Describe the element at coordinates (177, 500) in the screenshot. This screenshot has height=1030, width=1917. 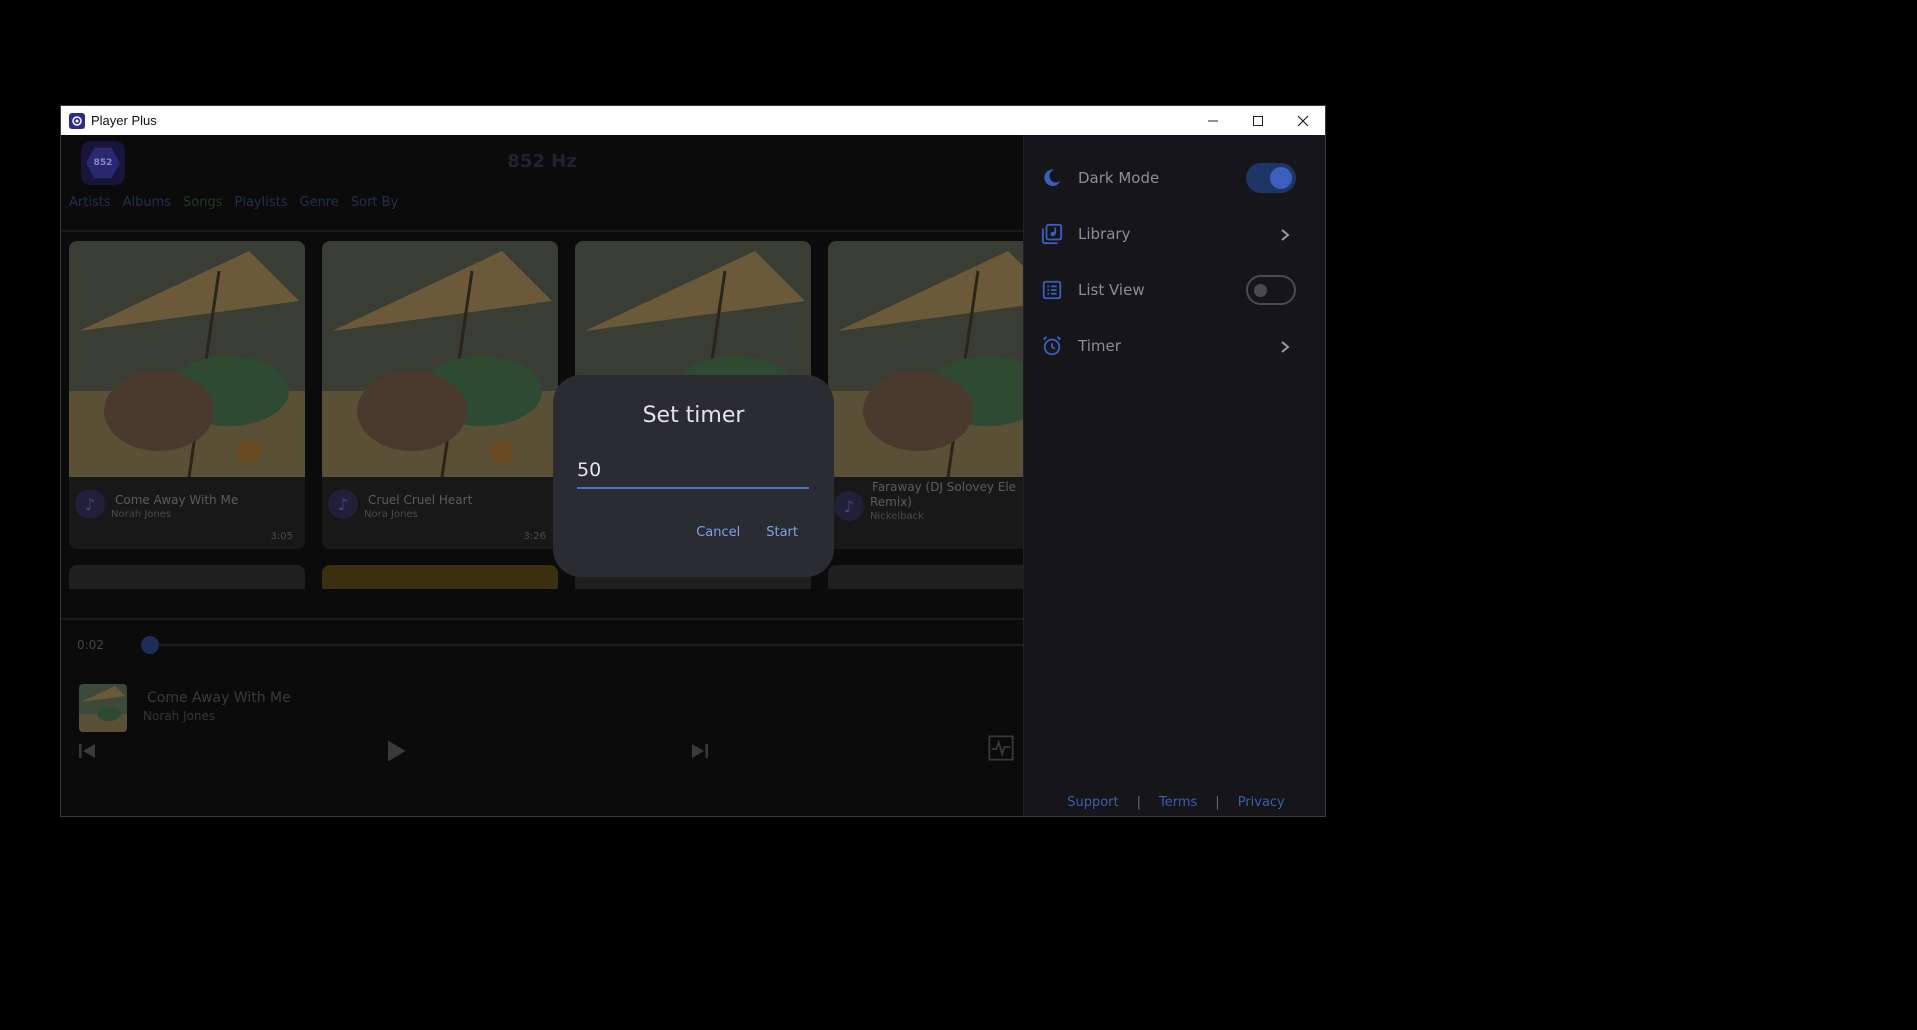
I see `song-title: Come Away With Me` at that location.